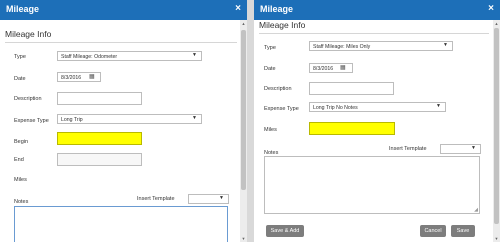 The width and height of the screenshot is (500, 242). I want to click on save-button: Save, so click(463, 231).